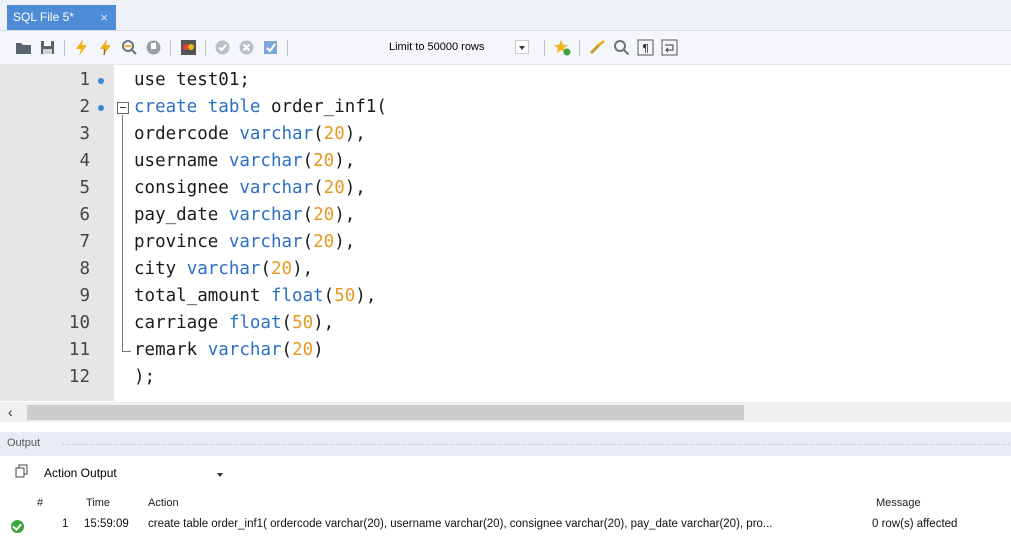  I want to click on horizontal-scrollbar: ‹, so click(505, 412).